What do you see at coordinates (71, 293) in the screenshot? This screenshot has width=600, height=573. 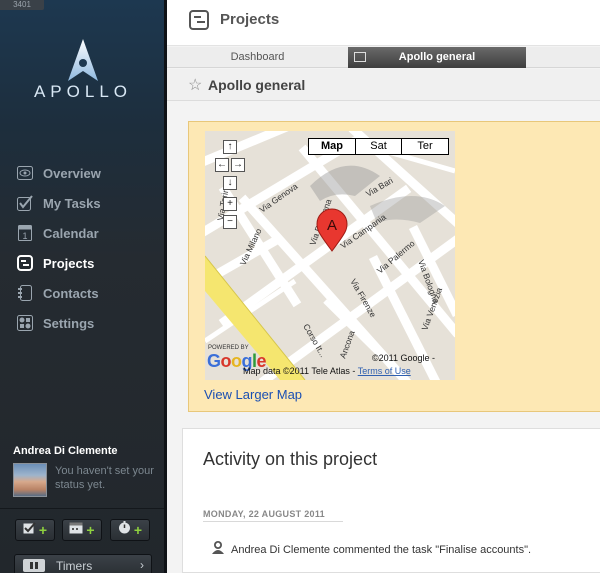 I see `sidebar-item-label: Contacts` at bounding box center [71, 293].